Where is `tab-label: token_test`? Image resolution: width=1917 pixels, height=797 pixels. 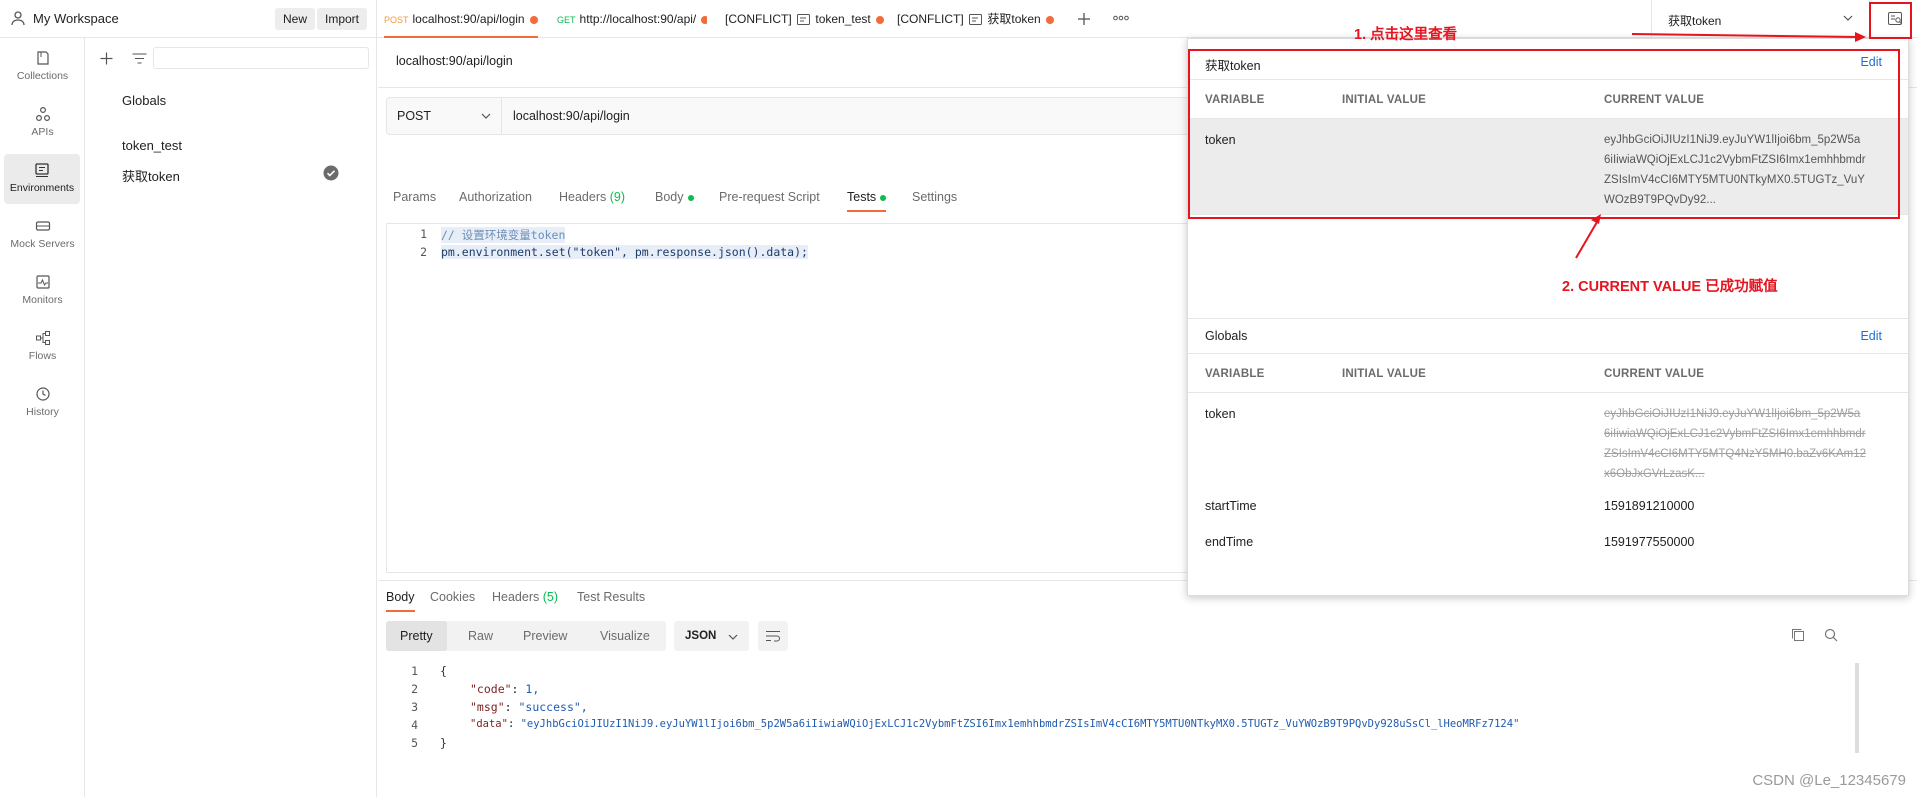 tab-label: token_test is located at coordinates (843, 19).